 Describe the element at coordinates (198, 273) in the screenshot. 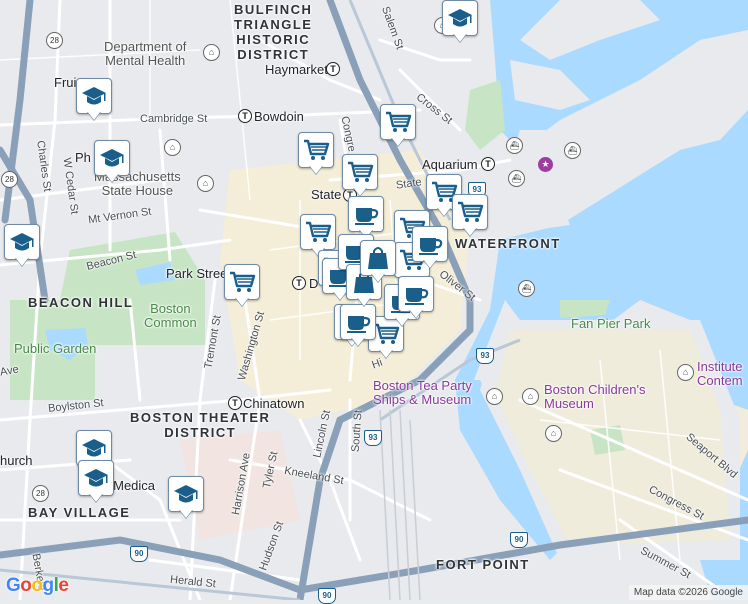

I see `place-park-street: Park Street` at that location.